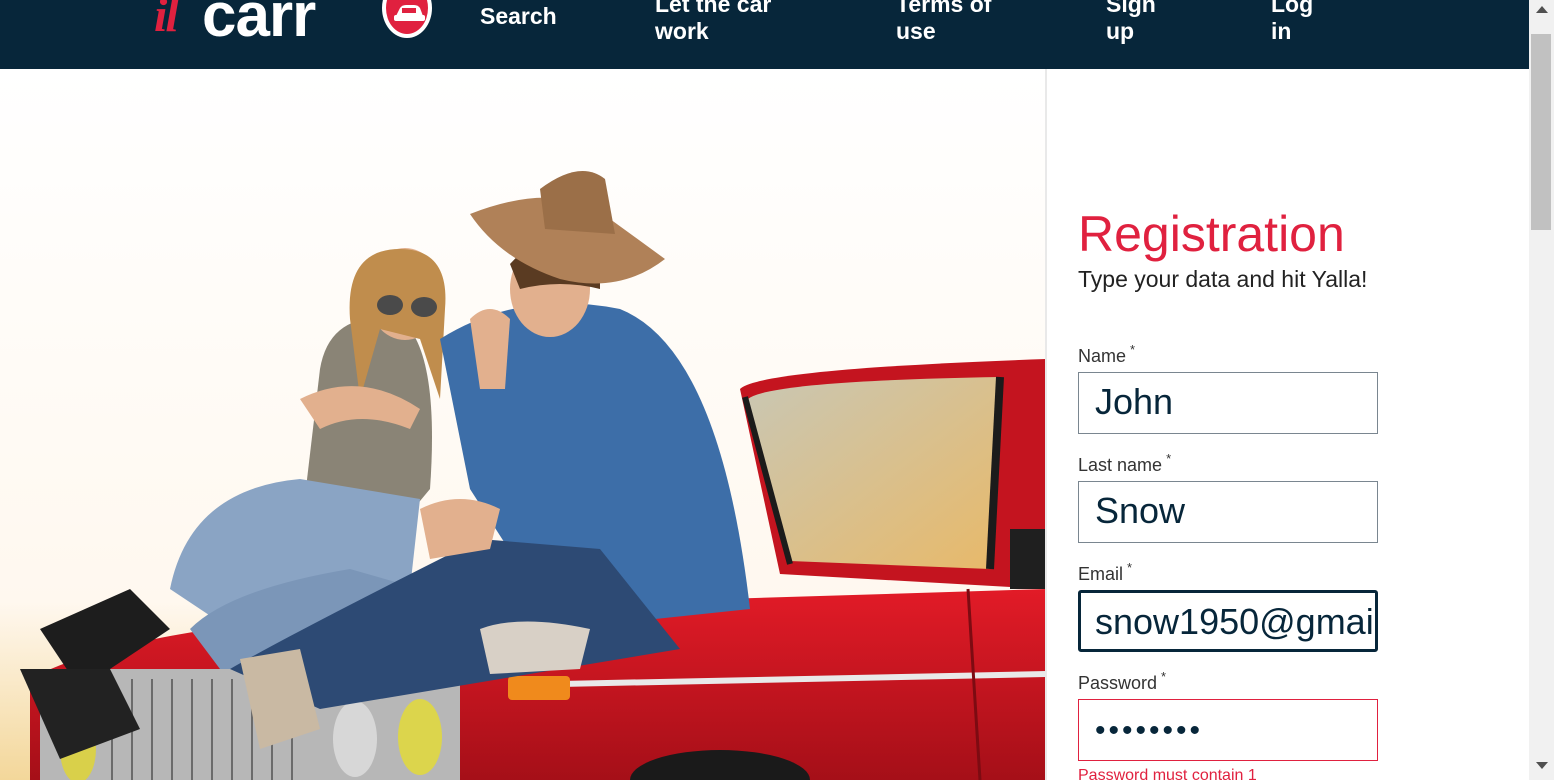 The image size is (1554, 780). Describe the element at coordinates (518, 16) in the screenshot. I see `nav-search-link: Search` at that location.